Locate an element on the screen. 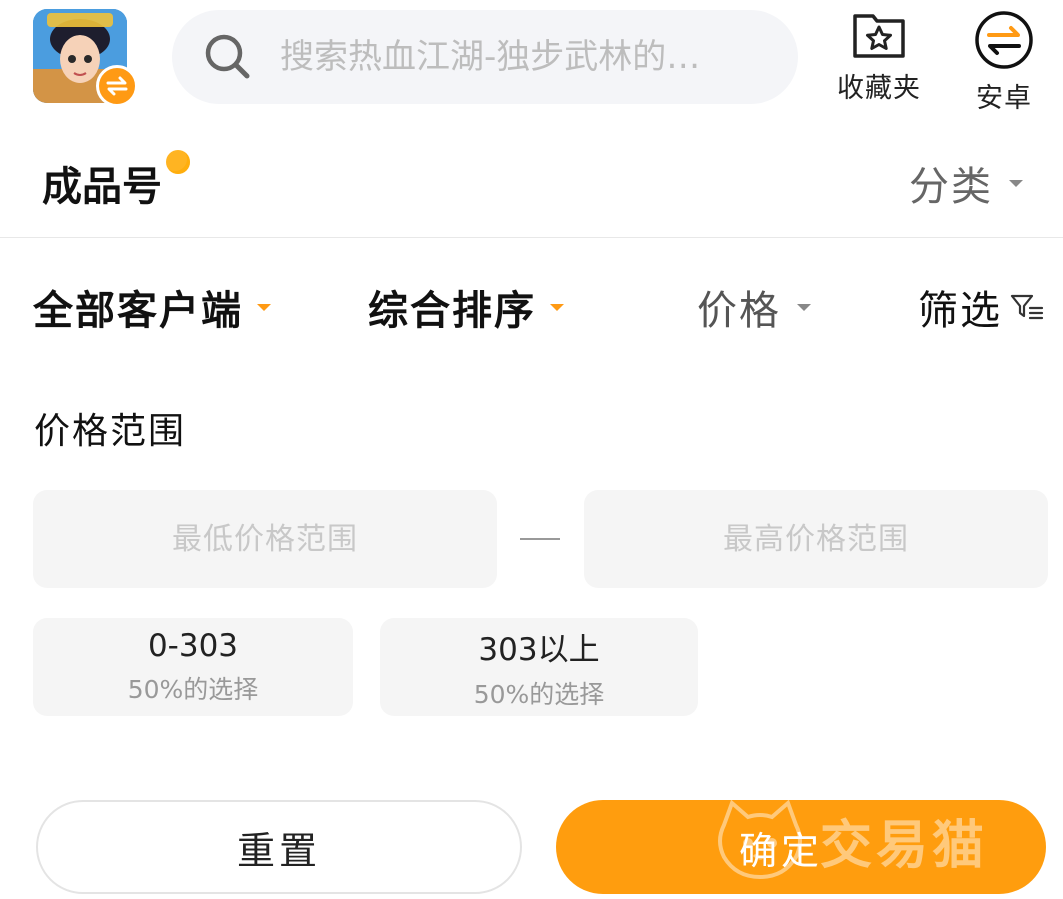 The height and width of the screenshot is (899, 1063). price-chip-range: 0-303 is located at coordinates (193, 646).